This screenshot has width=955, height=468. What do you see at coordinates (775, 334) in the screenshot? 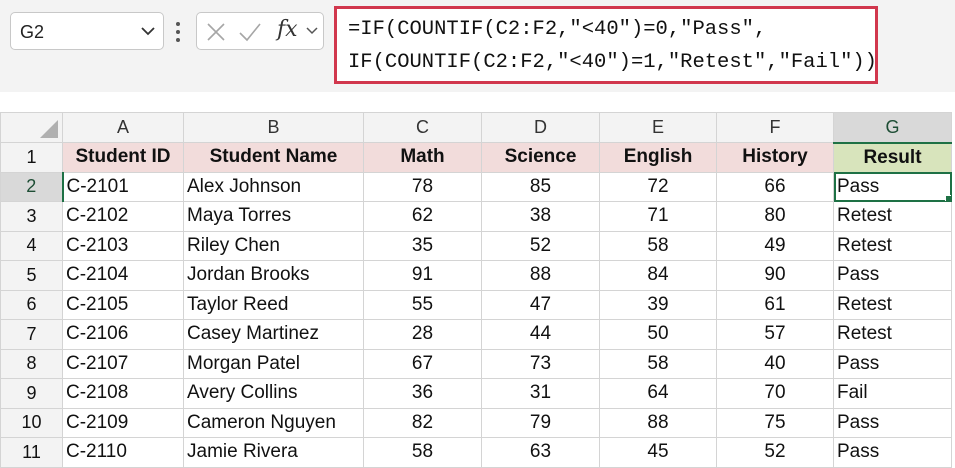
I see `cell: 57` at bounding box center [775, 334].